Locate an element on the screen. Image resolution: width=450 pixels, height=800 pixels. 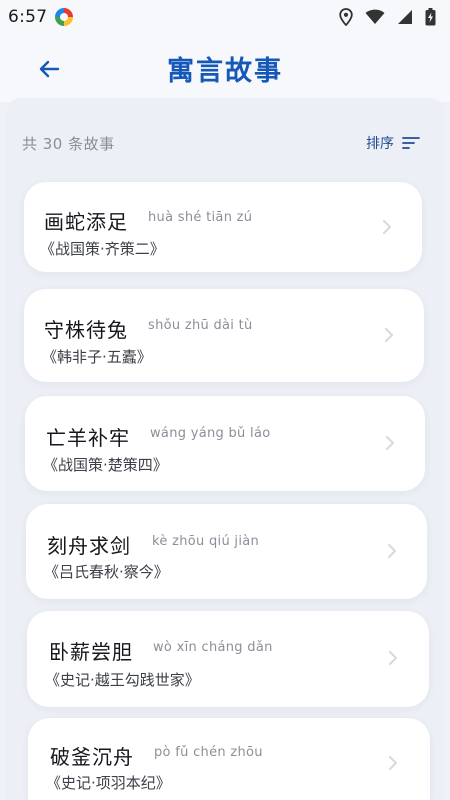
story-pinyin: pò fǔ chén zhōu is located at coordinates (208, 752).